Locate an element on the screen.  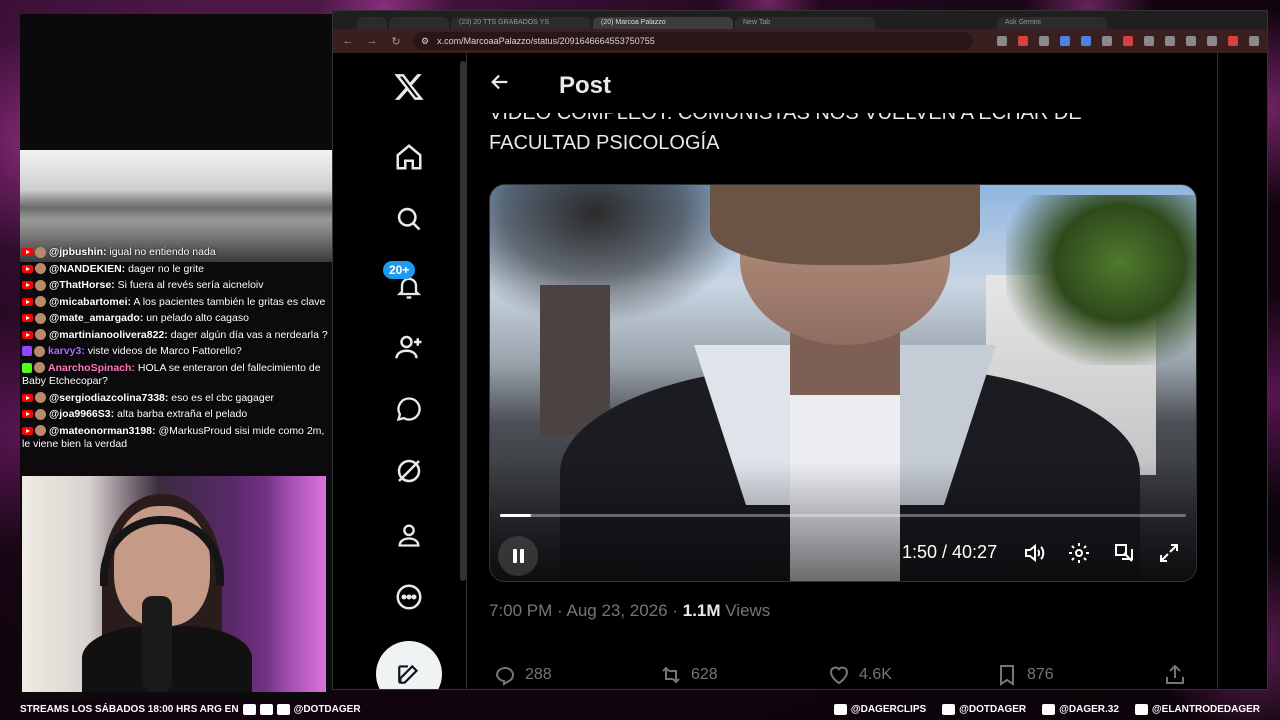
handle-text: @ELANTRODEDAGER is located at coordinates (1205, 709).